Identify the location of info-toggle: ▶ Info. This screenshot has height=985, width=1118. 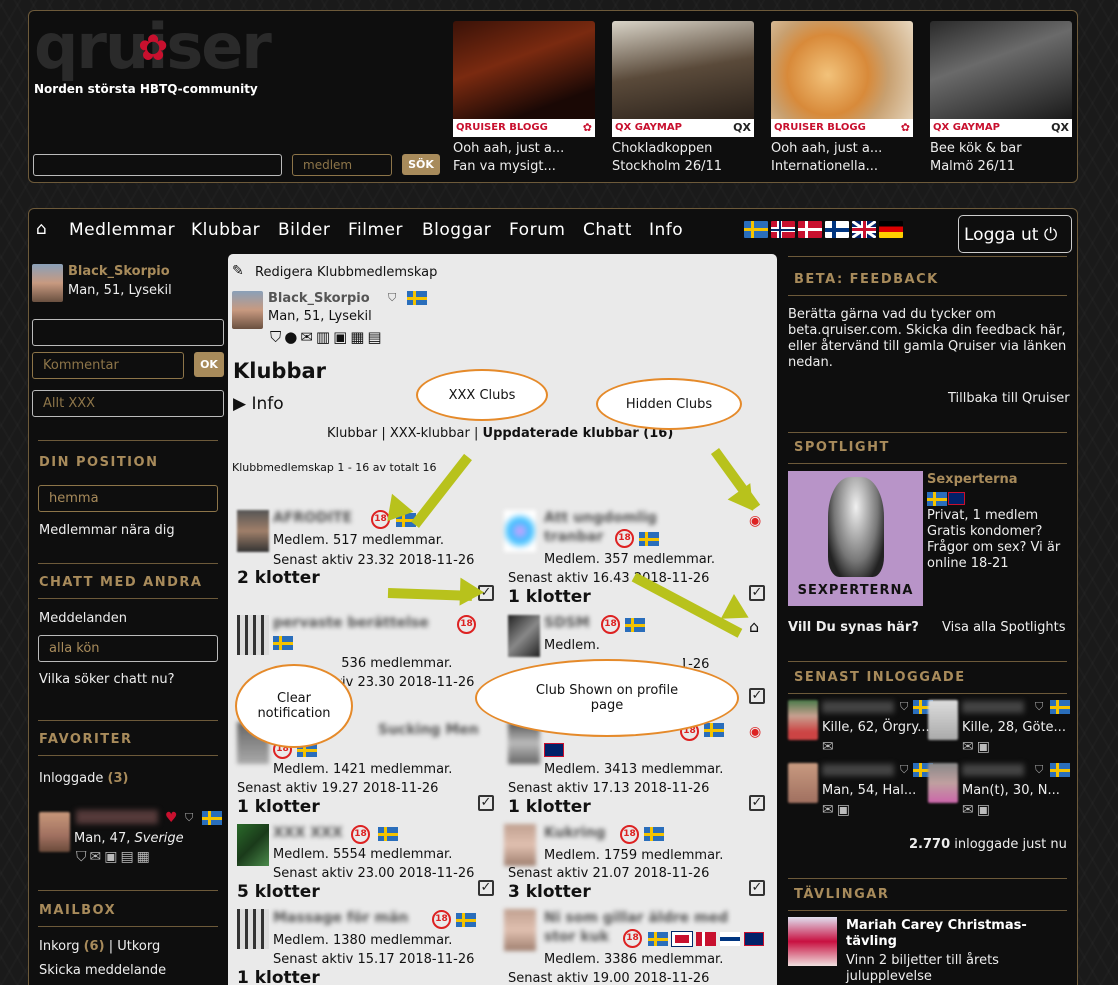
(258, 404).